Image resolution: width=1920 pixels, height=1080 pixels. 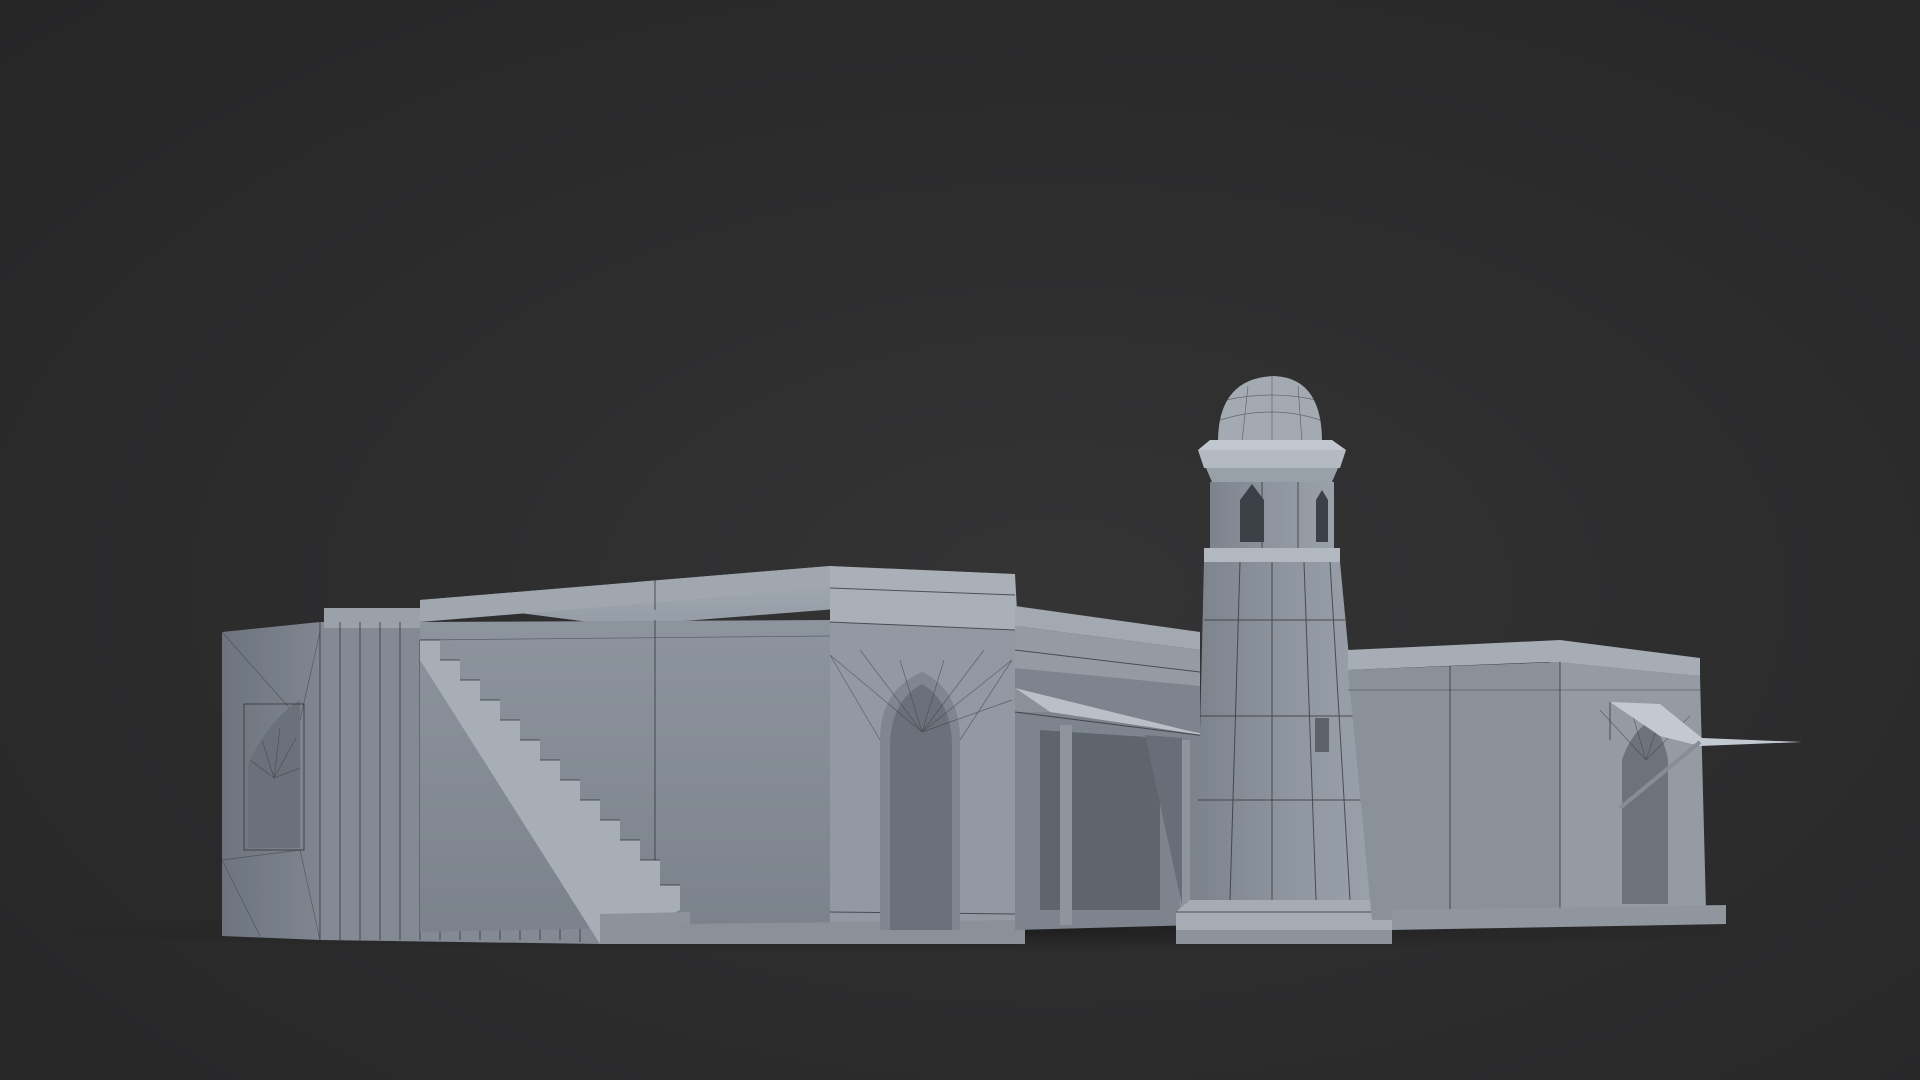 I want to click on middle-section, so click(x=1118, y=768).